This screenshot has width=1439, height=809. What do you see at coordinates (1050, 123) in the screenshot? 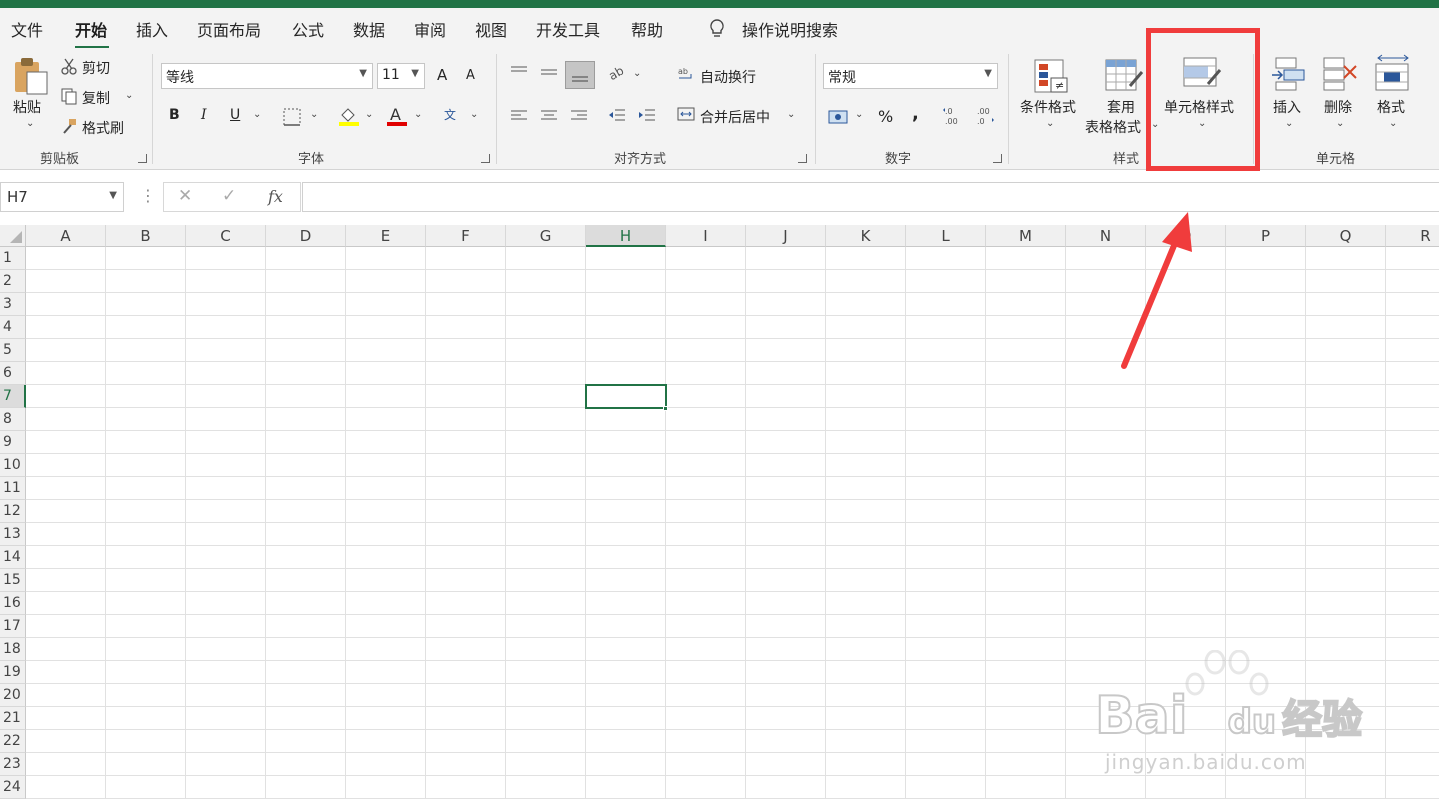
I see `conditional-dropdown-icon: ⌄` at bounding box center [1050, 123].